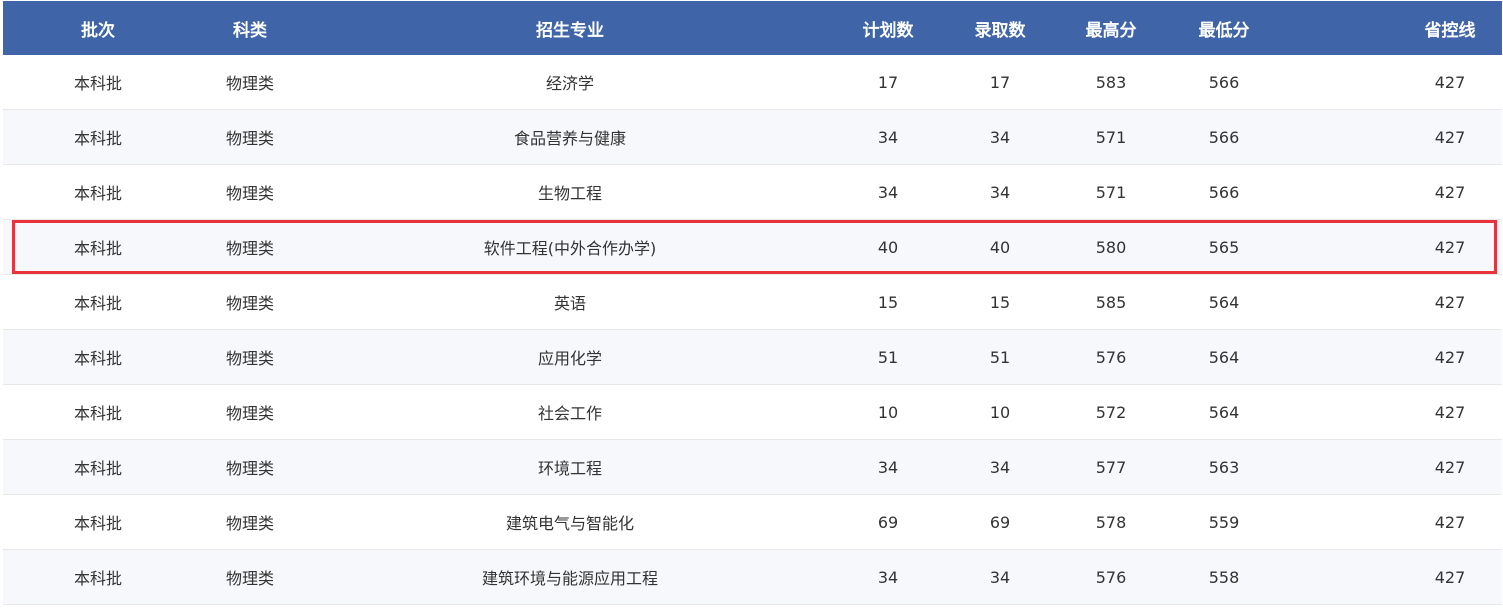  What do you see at coordinates (569, 358) in the screenshot?
I see `major-cell: 应用化学` at bounding box center [569, 358].